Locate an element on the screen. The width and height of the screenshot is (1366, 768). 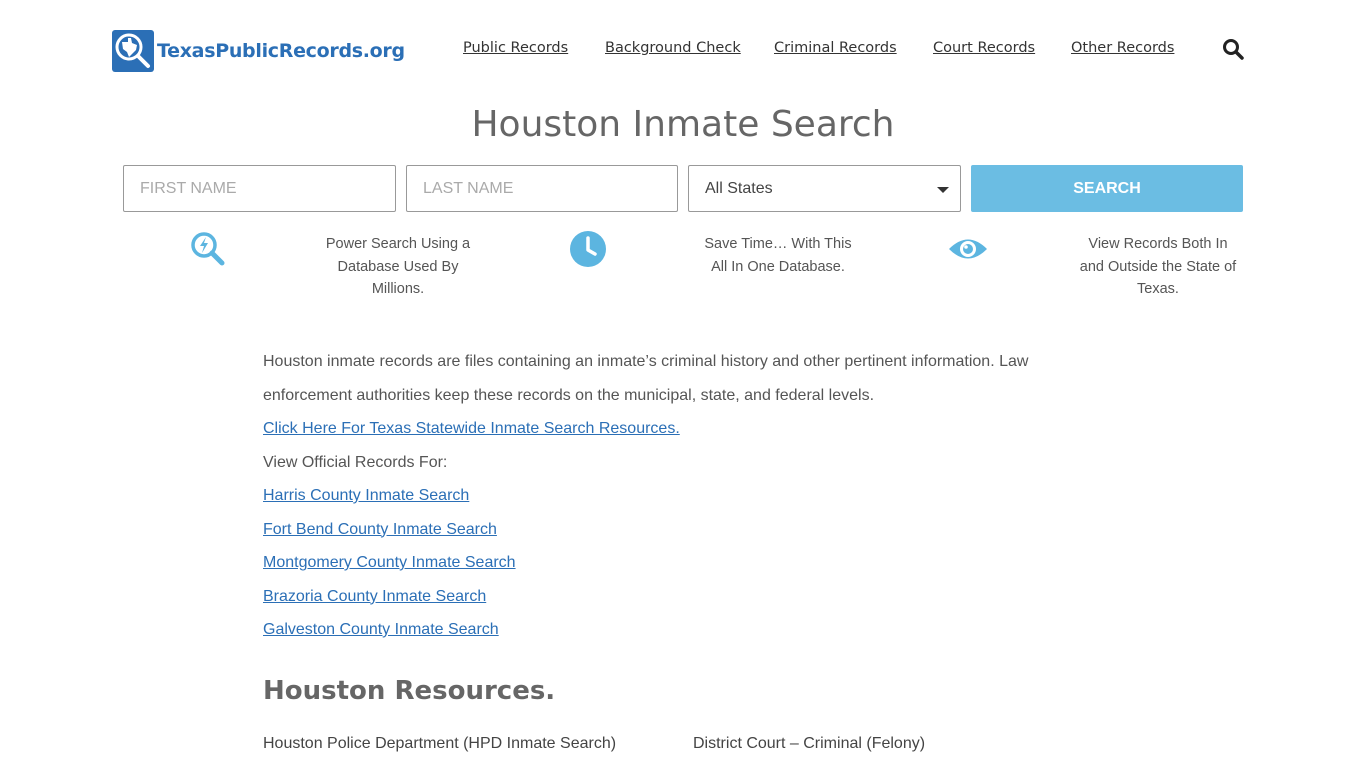
eye-icon is located at coordinates (968, 249).